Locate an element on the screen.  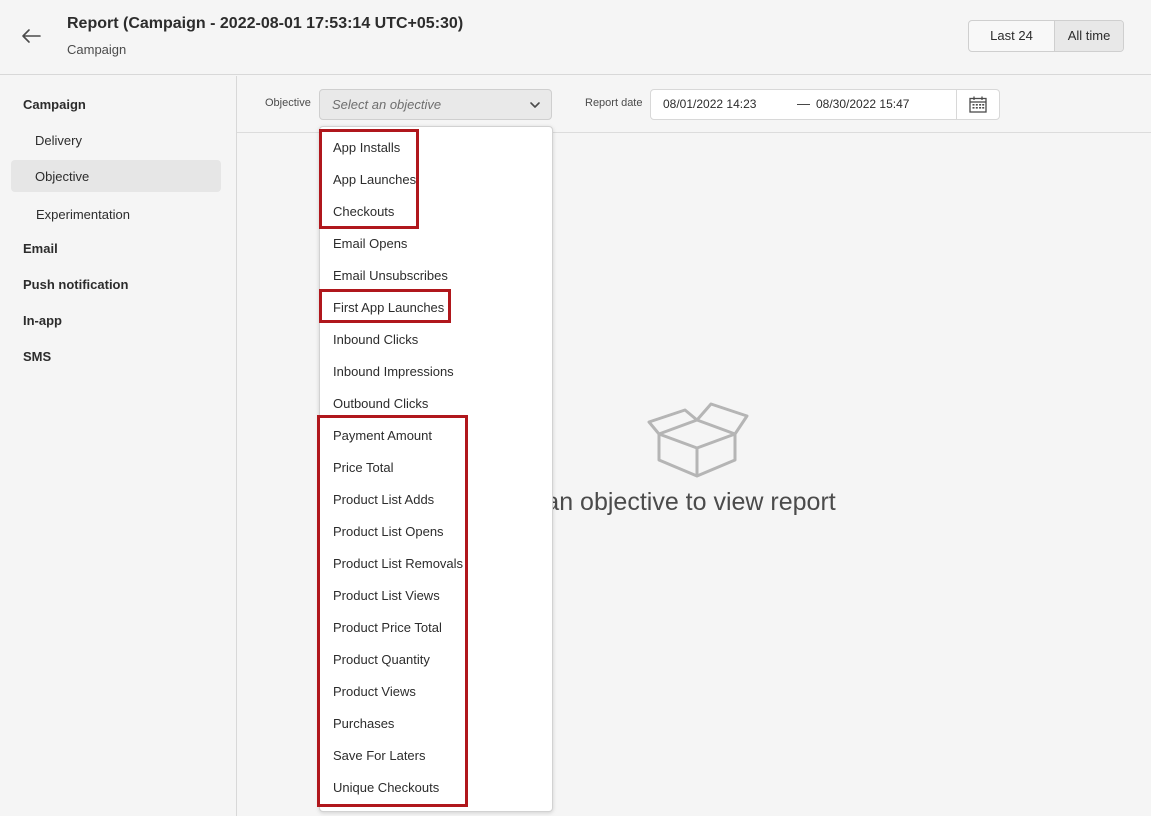
menu-item-save-for-laters: Save For Laters is located at coordinates (379, 755).